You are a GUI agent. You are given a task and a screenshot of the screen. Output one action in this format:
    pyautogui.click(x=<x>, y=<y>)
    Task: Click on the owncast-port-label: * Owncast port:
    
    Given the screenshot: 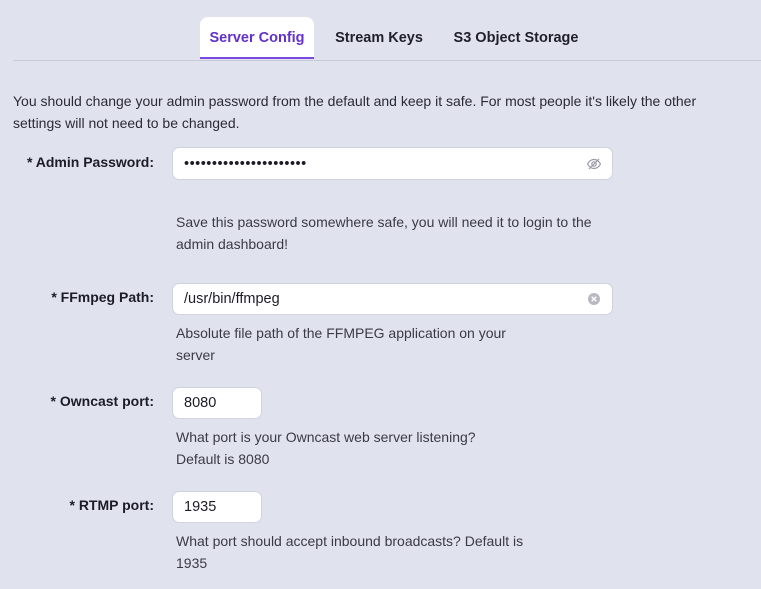 What is the action you would take?
    pyautogui.click(x=102, y=401)
    